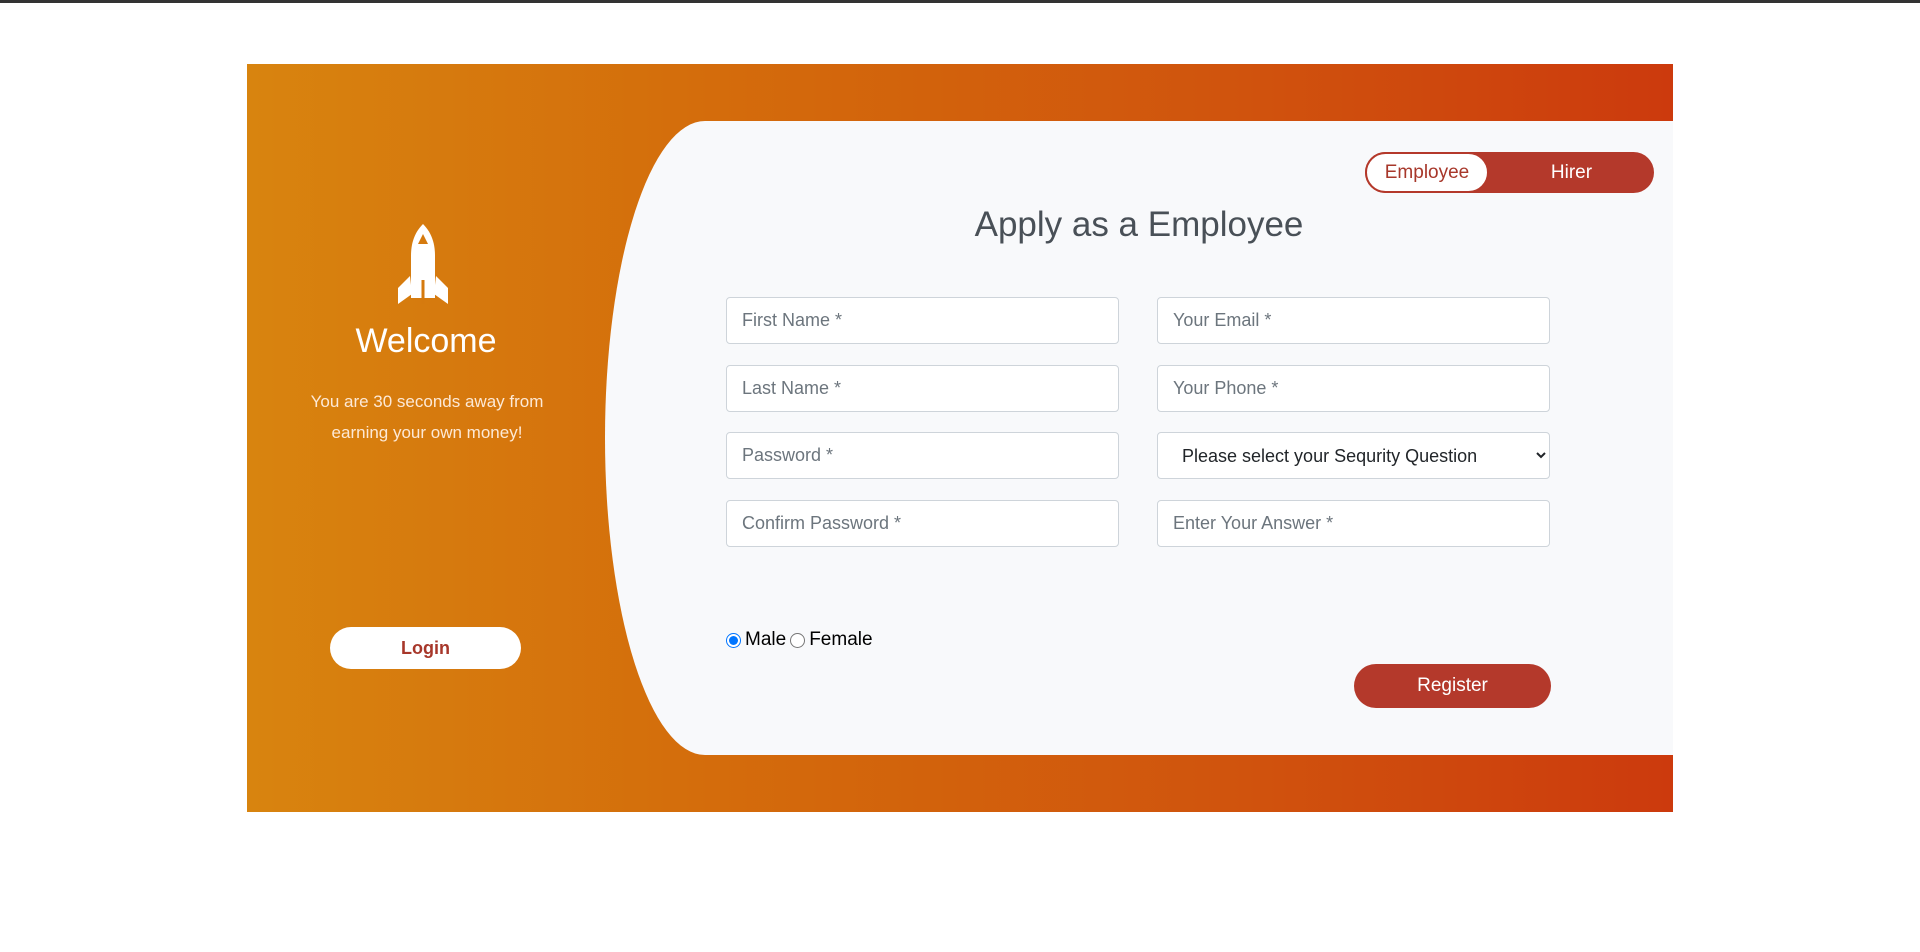 This screenshot has height=952, width=1920. Describe the element at coordinates (766, 639) in the screenshot. I see `male-label: Male` at that location.